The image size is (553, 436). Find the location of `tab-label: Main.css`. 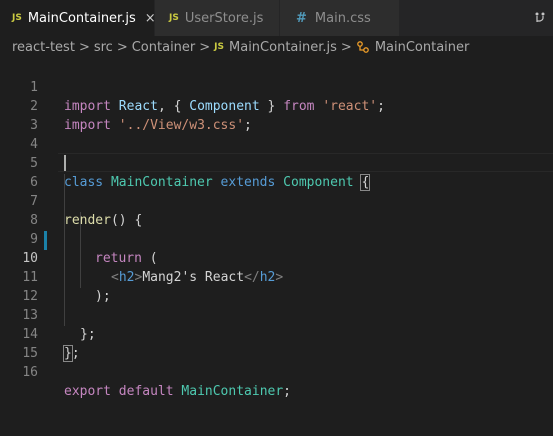

tab-label: Main.css is located at coordinates (342, 18).